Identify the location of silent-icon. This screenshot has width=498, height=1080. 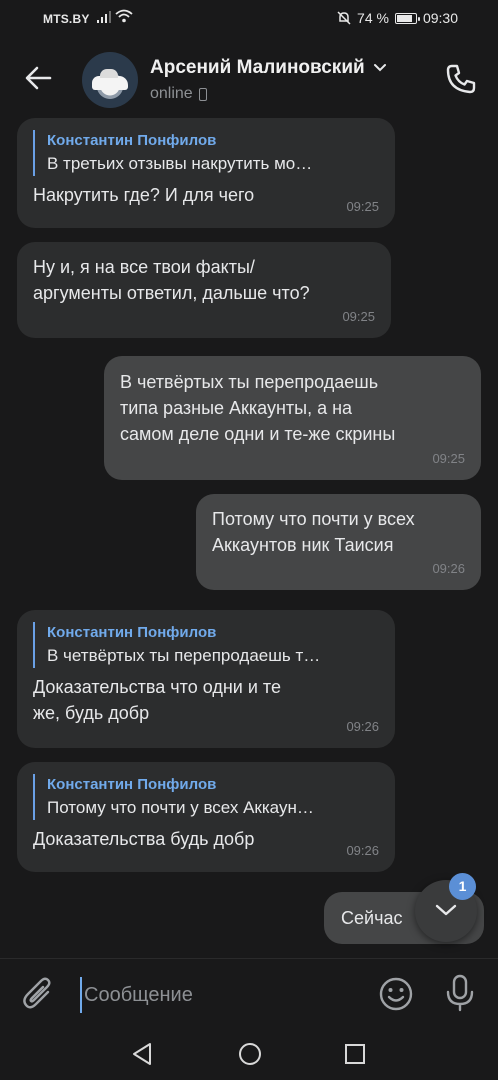
(344, 18).